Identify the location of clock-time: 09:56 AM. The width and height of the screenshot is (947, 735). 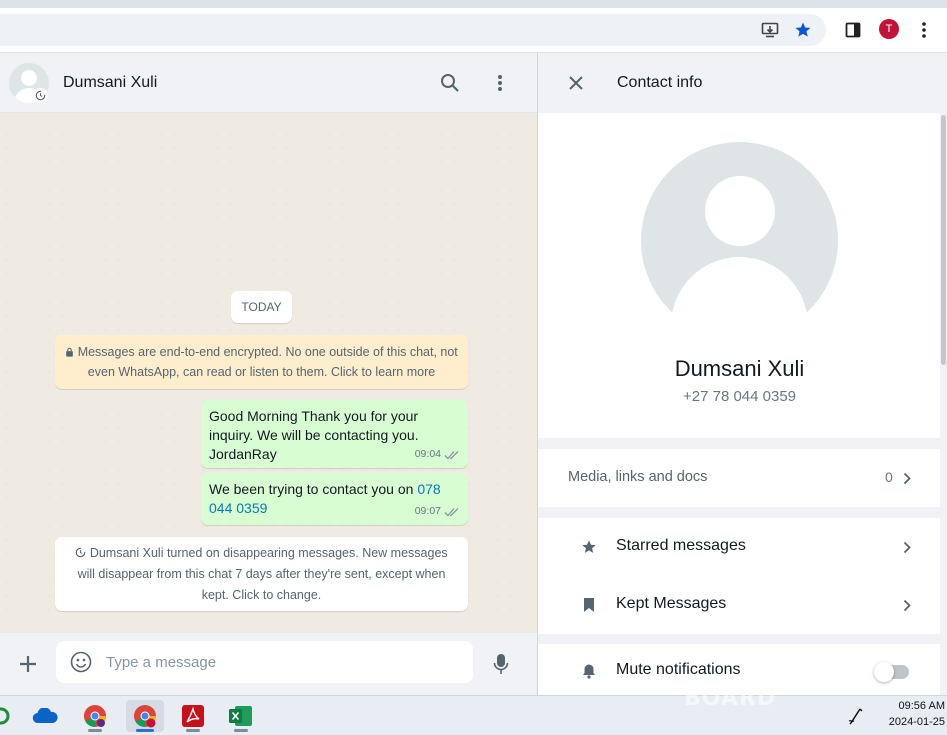
(921, 706).